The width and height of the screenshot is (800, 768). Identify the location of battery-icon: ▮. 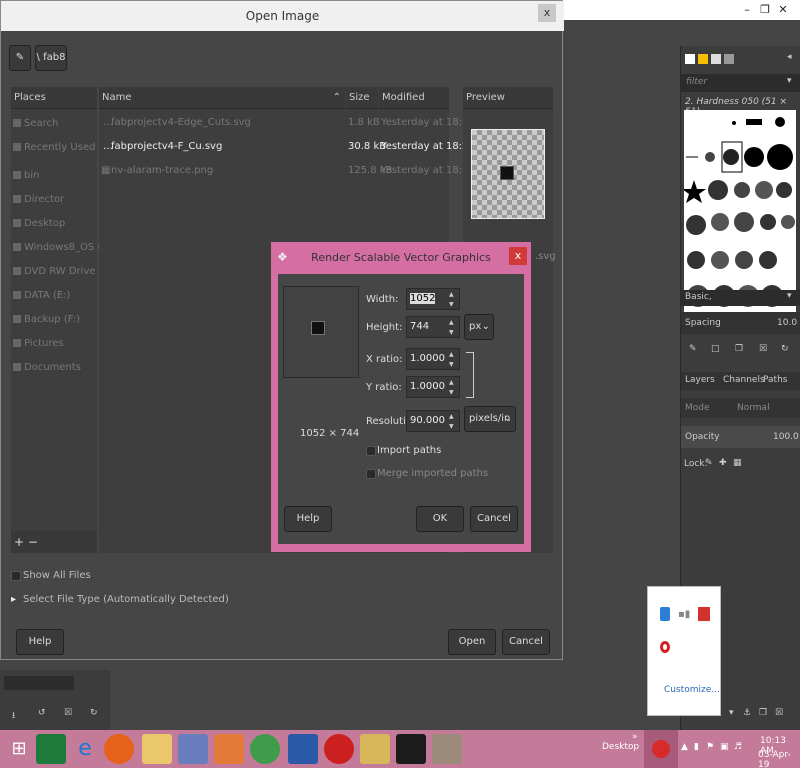
(696, 747).